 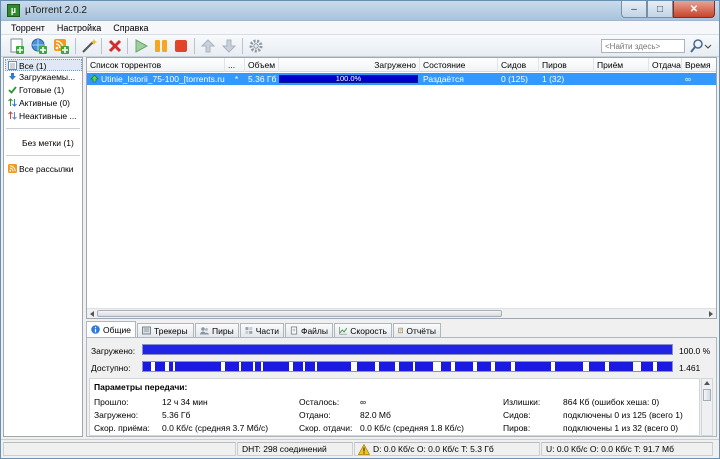 What do you see at coordinates (375, 415) in the screenshot?
I see `param-value: 82.0 Мб` at bounding box center [375, 415].